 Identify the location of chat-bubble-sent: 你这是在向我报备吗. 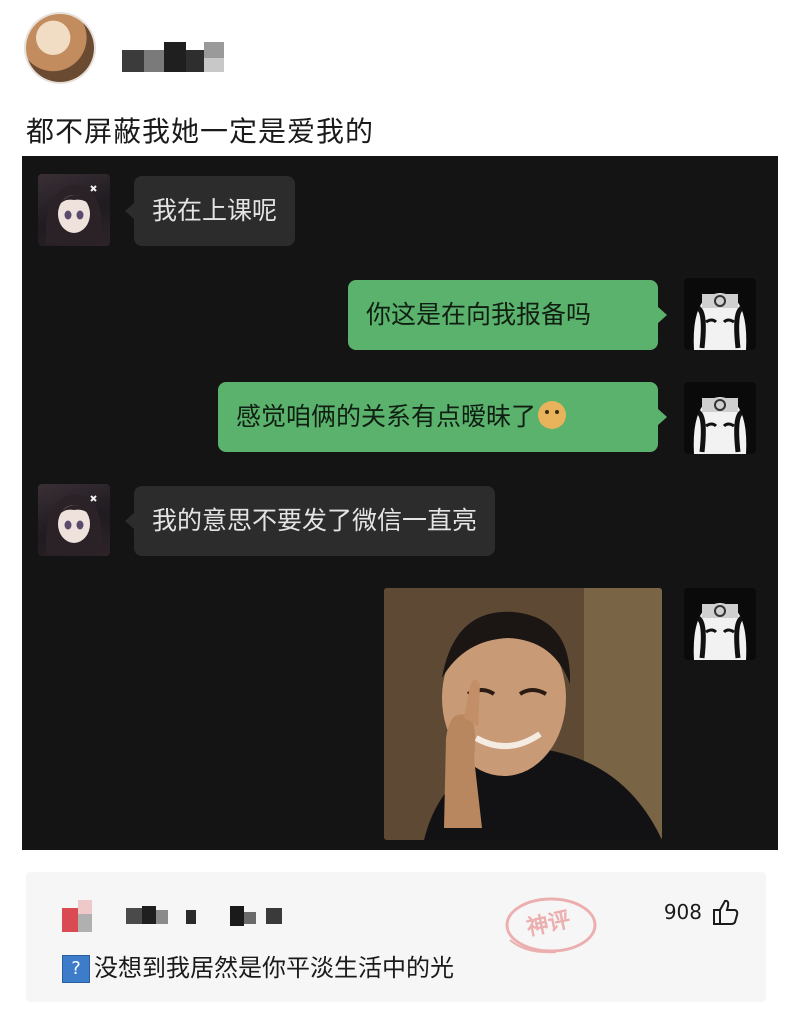
(507, 315).